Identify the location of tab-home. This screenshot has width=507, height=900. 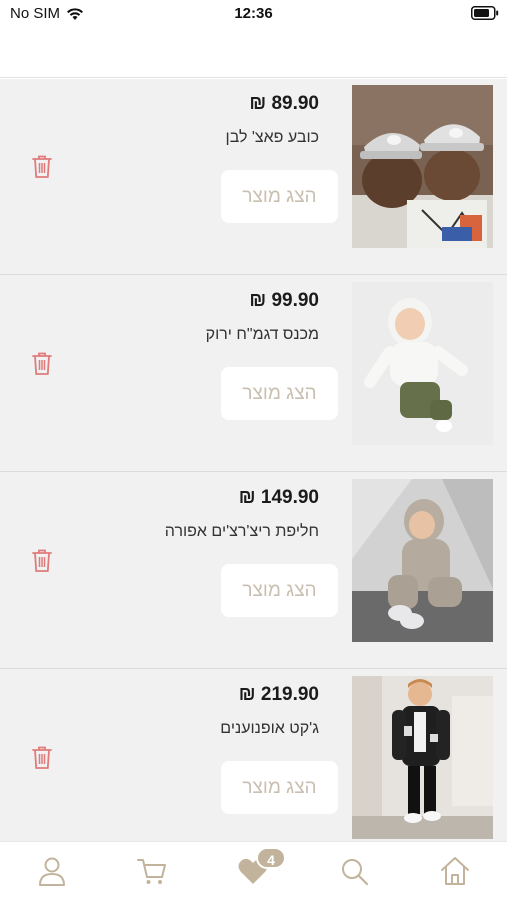
(455, 871).